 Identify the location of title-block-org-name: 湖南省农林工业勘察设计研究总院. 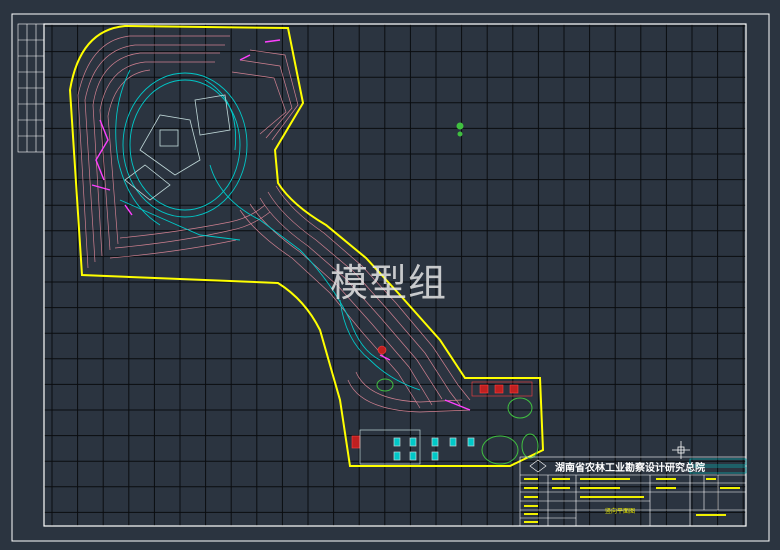
(630, 468).